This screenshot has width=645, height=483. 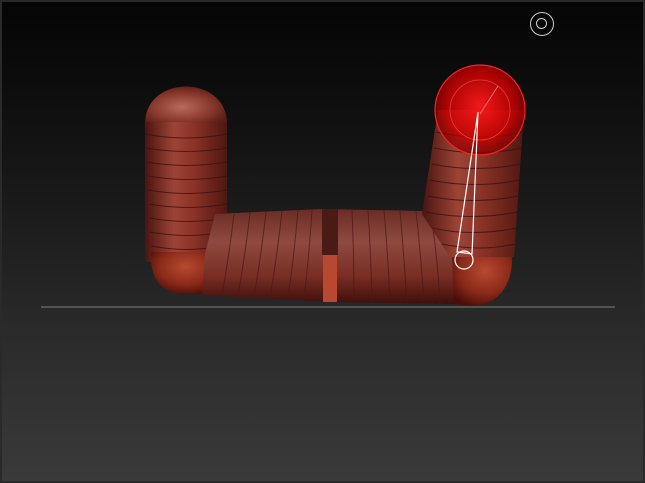 I want to click on center-seam-lower, so click(x=330, y=278).